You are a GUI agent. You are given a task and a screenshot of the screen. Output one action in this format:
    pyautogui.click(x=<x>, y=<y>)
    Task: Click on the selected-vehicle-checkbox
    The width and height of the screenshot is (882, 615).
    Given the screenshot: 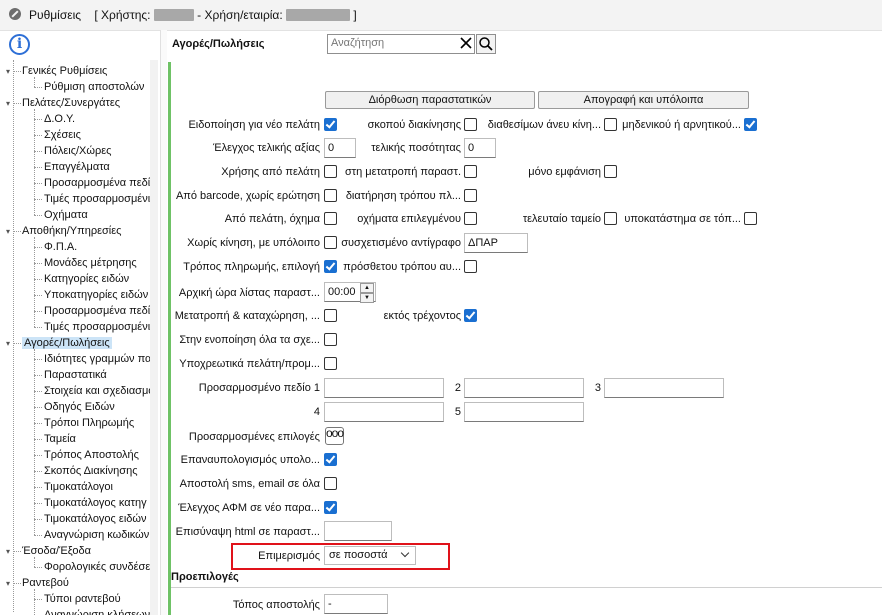 What is the action you would take?
    pyautogui.click(x=470, y=218)
    